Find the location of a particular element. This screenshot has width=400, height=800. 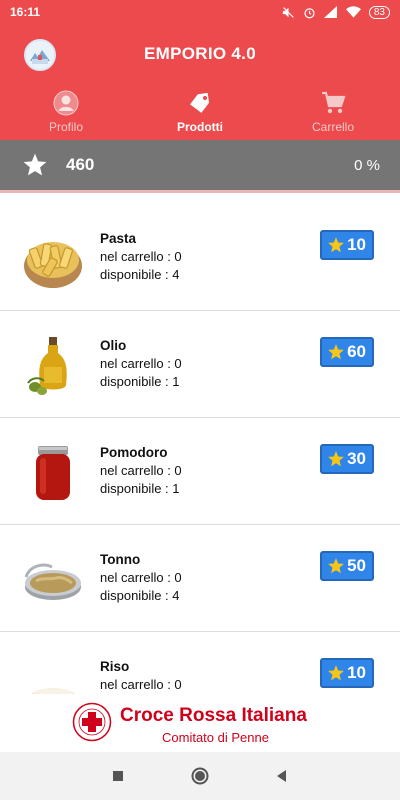

product-info: Pasta nel carrello : 0 disponibile : 4 is located at coordinates (141, 257).